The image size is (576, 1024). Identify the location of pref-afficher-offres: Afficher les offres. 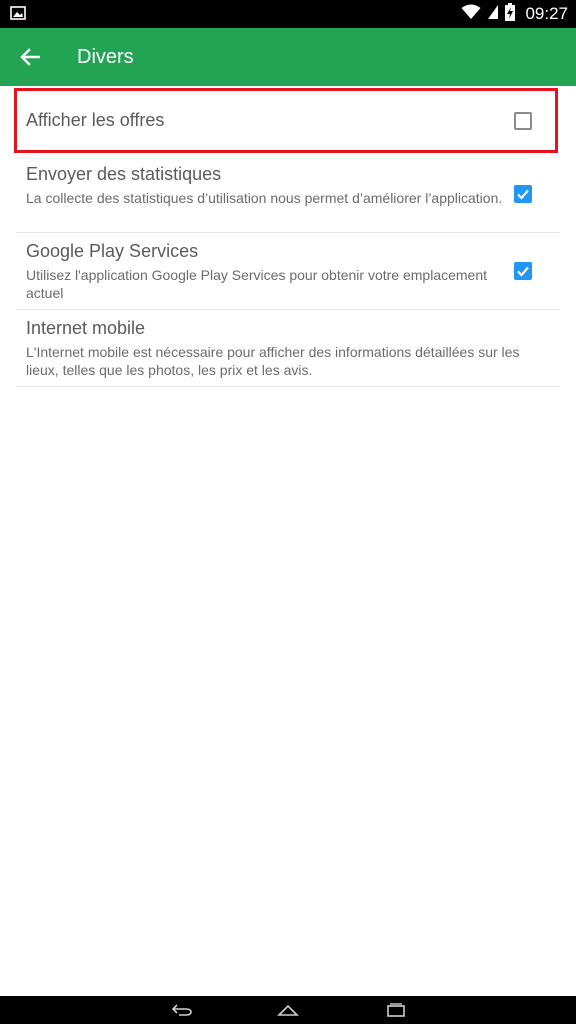
(287, 122).